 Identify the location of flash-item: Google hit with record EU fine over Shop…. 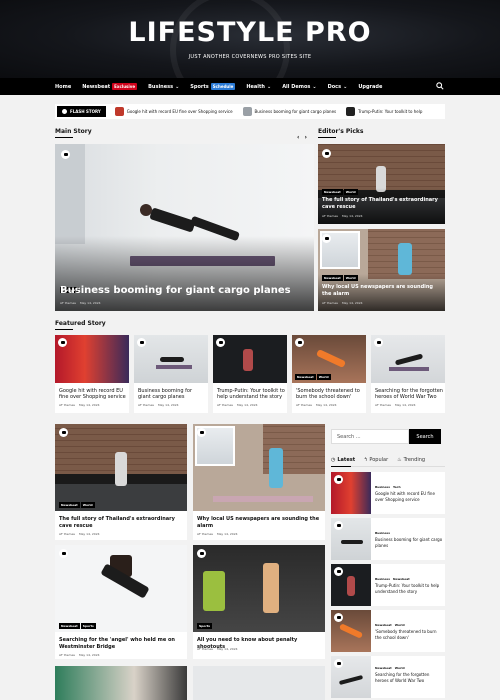
(173, 111).